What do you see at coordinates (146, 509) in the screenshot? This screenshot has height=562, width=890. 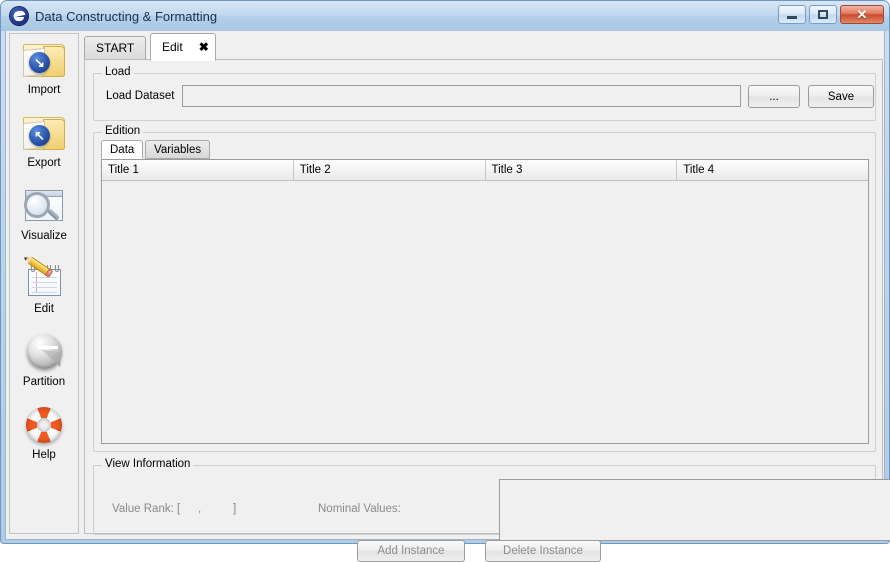 I see `value-rank-label: Value Rank: [` at bounding box center [146, 509].